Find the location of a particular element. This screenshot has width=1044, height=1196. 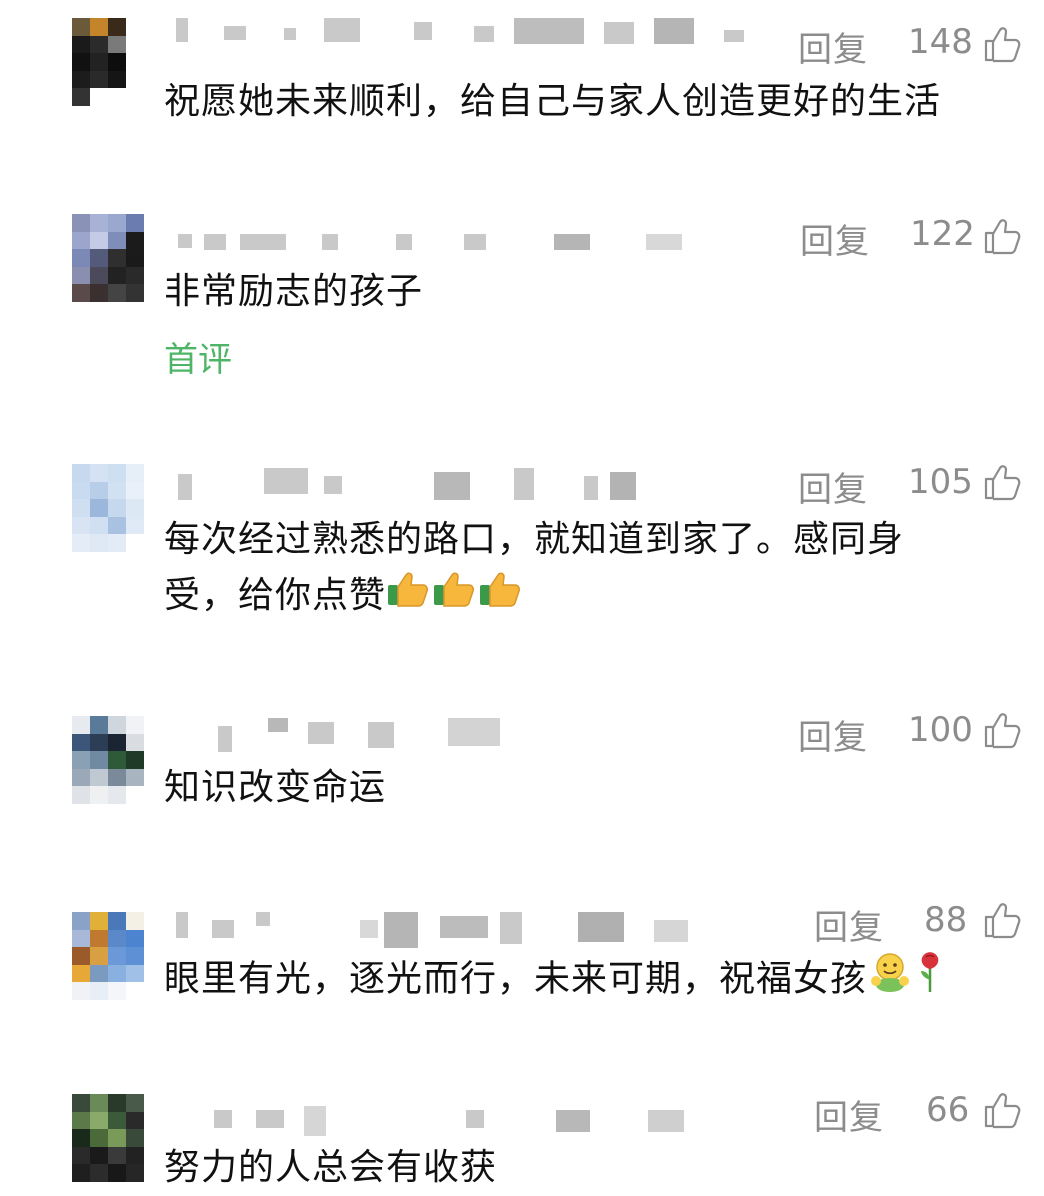

comment-text: 眼里有光，逐光而行，未来可期，祝福女孩 is located at coordinates (594, 980).